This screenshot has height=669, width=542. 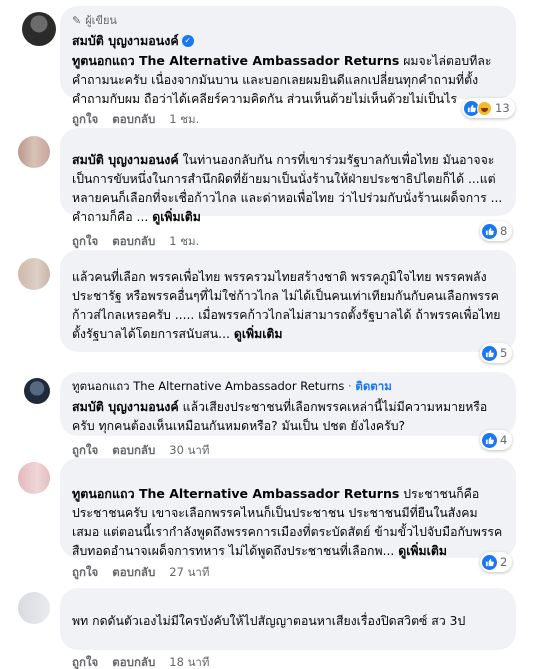 What do you see at coordinates (94, 20) in the screenshot?
I see `author-badge: ✎ ผู้เขียน` at bounding box center [94, 20].